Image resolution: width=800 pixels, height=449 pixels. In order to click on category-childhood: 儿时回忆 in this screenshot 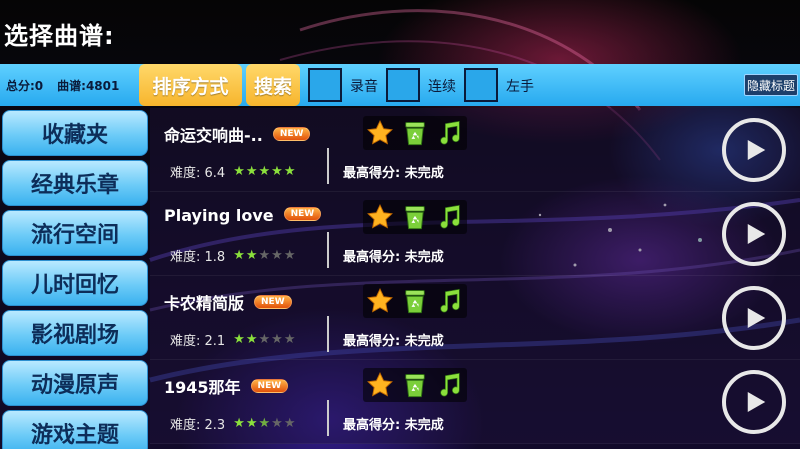, I will do `click(75, 283)`.